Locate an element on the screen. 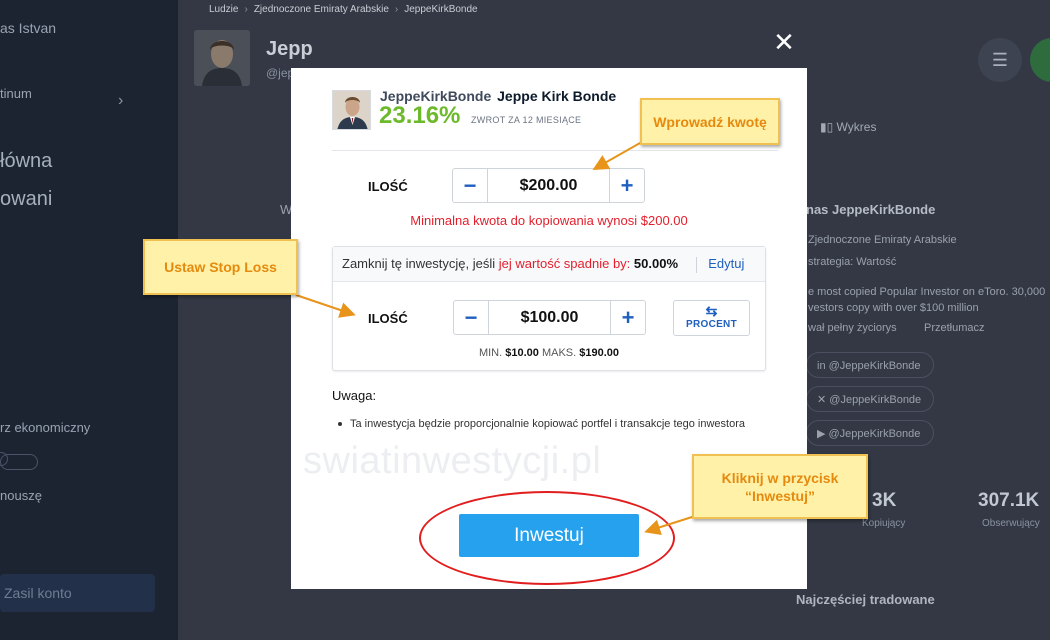 This screenshot has width=1050, height=640. callout-click-invest: Kliknij w przycisk “Inwestuj” is located at coordinates (780, 486).